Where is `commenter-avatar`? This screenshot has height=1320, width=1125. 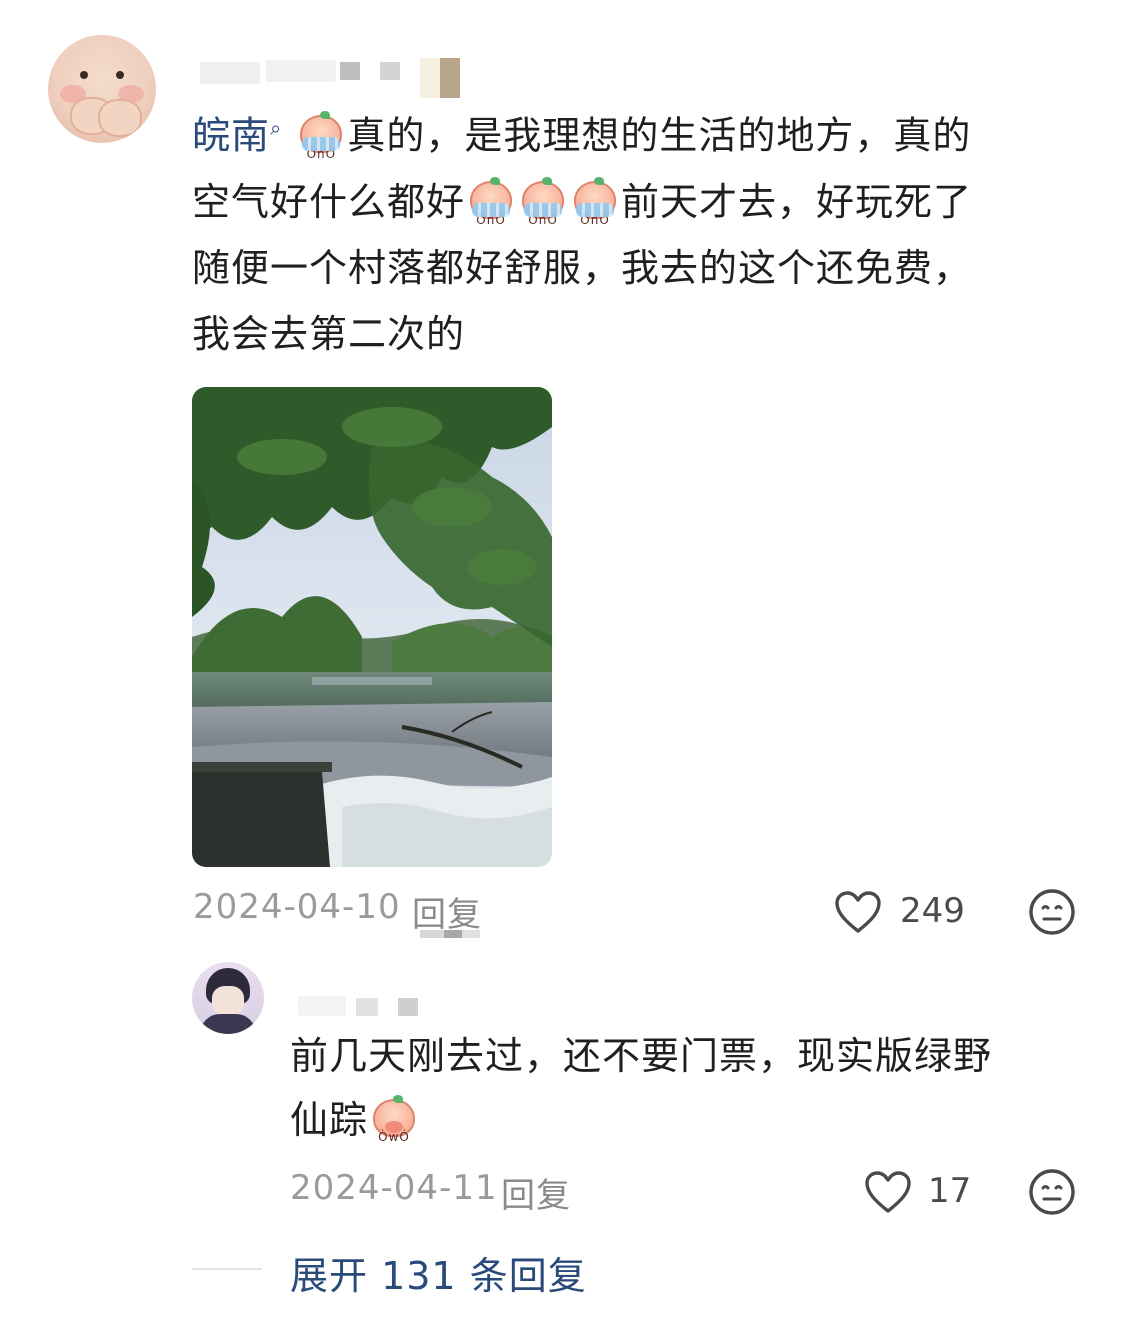 commenter-avatar is located at coordinates (102, 89).